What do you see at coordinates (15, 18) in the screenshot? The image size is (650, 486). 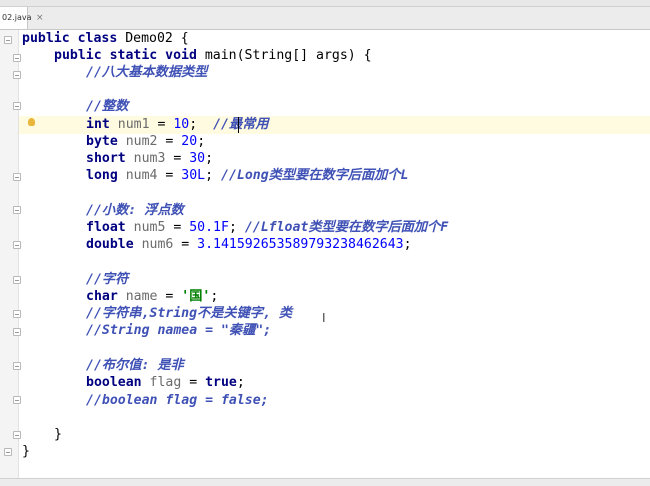 I see `file-tab: 02.java` at bounding box center [15, 18].